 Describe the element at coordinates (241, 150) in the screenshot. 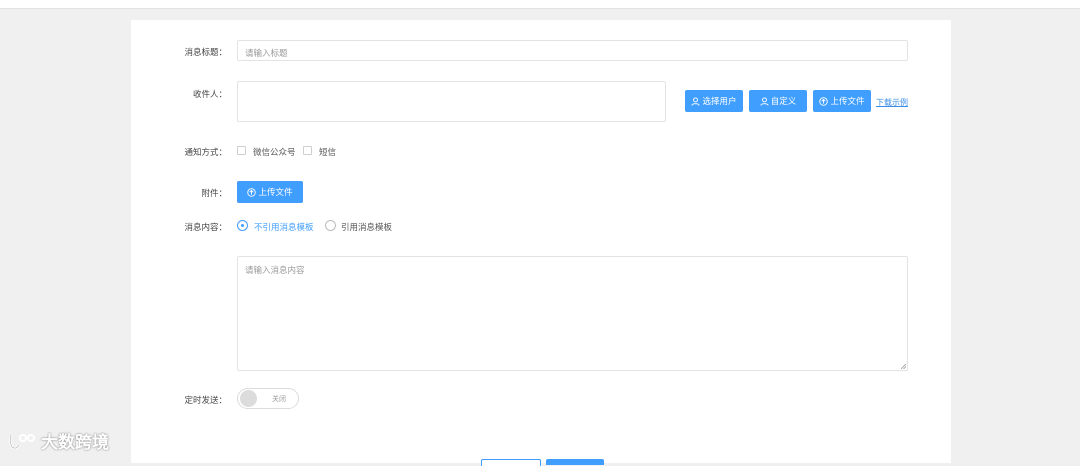

I see `wechat-checkbox` at that location.